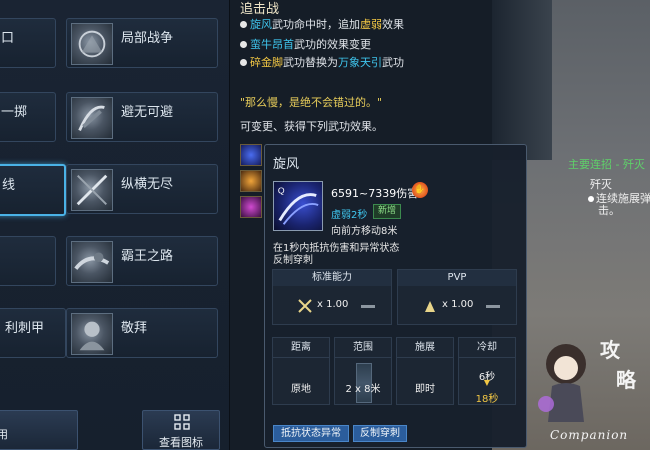 This screenshot has width=650, height=450. Describe the element at coordinates (332, 297) in the screenshot. I see `standard-ability-box: 标准能力 x 1.00` at that location.